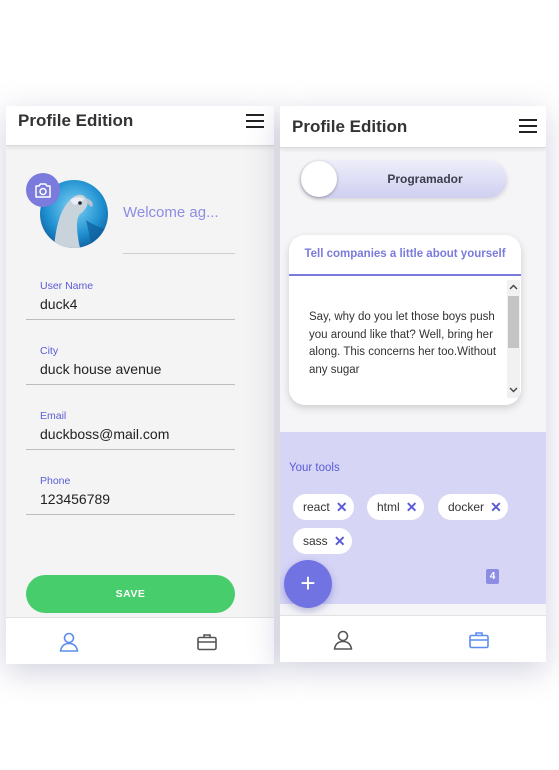  I want to click on username-field: User Name duck4, so click(130, 296).